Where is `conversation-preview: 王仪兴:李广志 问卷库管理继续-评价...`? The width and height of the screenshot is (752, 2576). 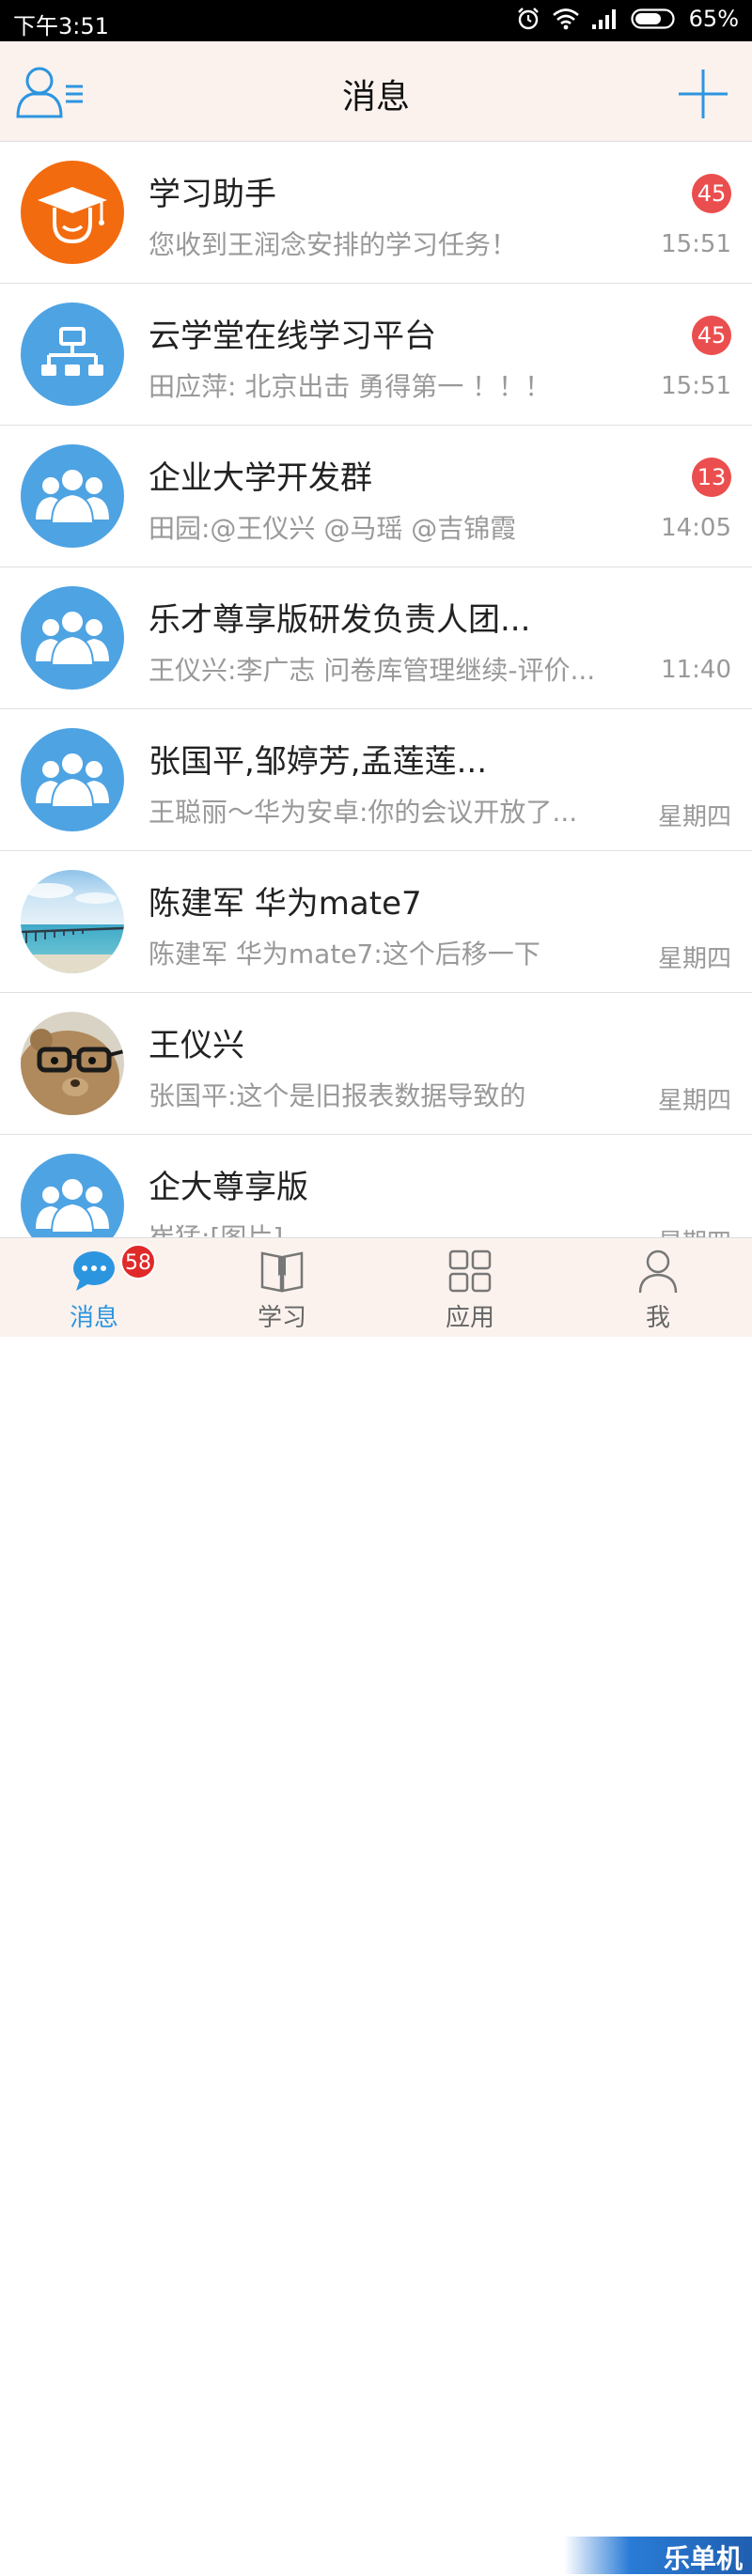
conversation-preview: 王仪兴:李广志 问卷库管理继续-评价... is located at coordinates (372, 670).